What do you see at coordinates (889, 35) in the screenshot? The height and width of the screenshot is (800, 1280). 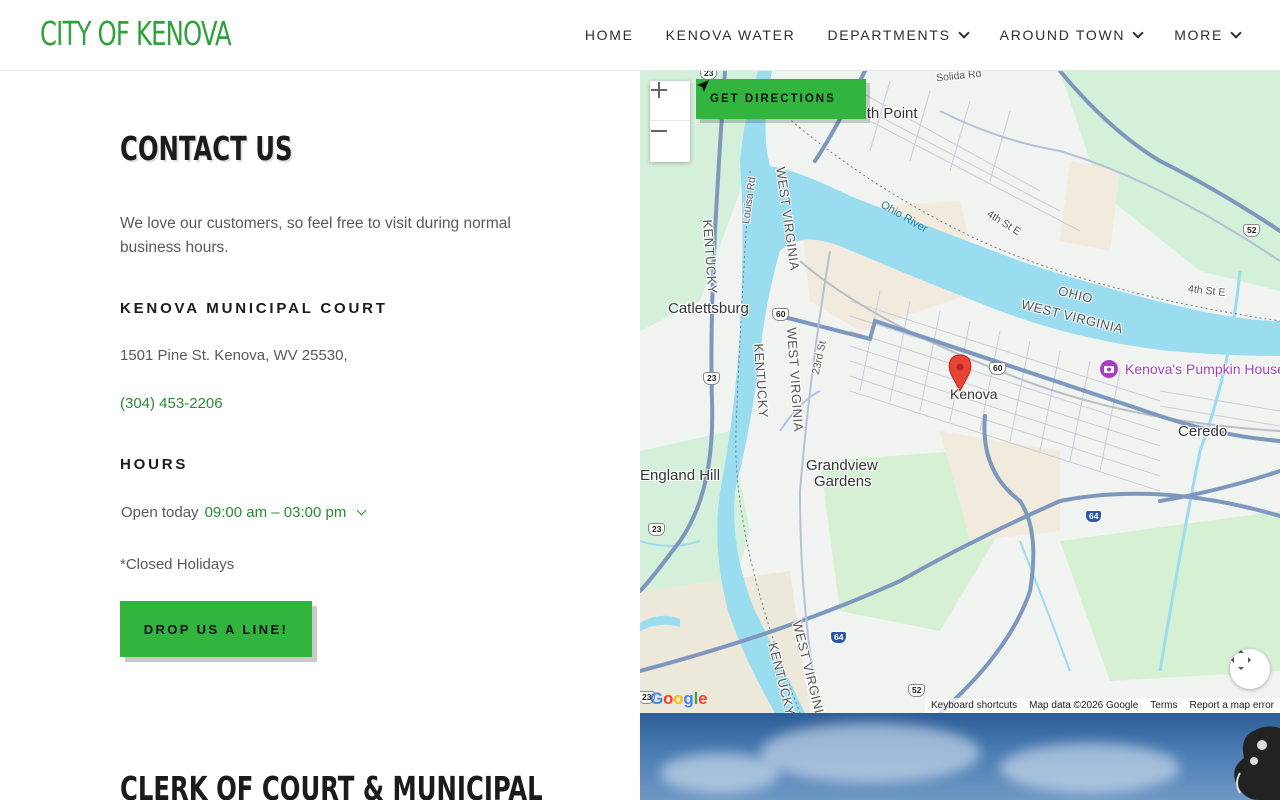 I see `nav-departments-label: DEPARTMENTS` at bounding box center [889, 35].